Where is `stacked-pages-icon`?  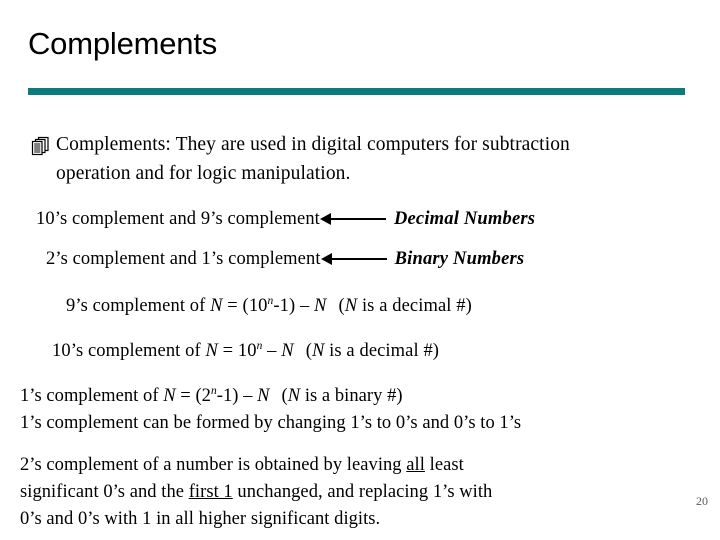
stacked-pages-icon is located at coordinates (43, 146).